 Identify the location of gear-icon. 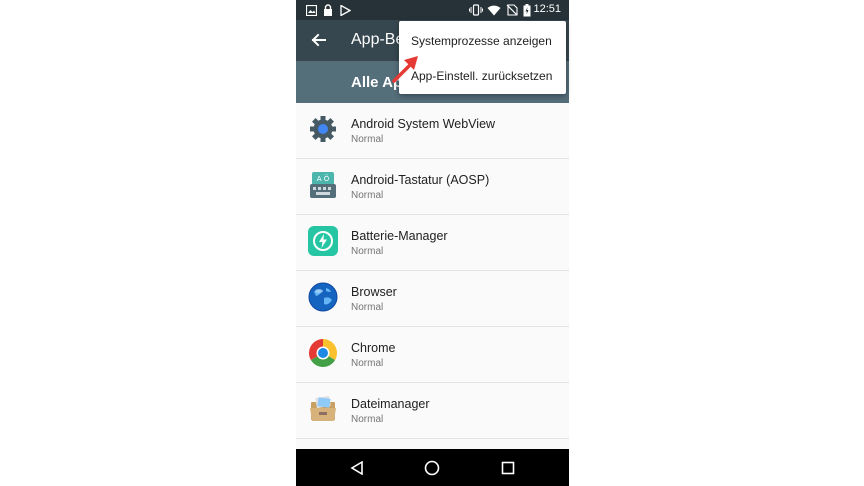
(323, 129).